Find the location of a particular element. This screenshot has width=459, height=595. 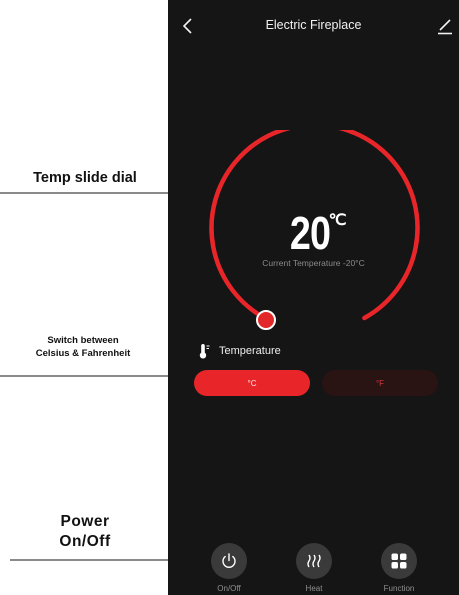

current-temperature-text: Current Temperature -20°C is located at coordinates (313, 263).